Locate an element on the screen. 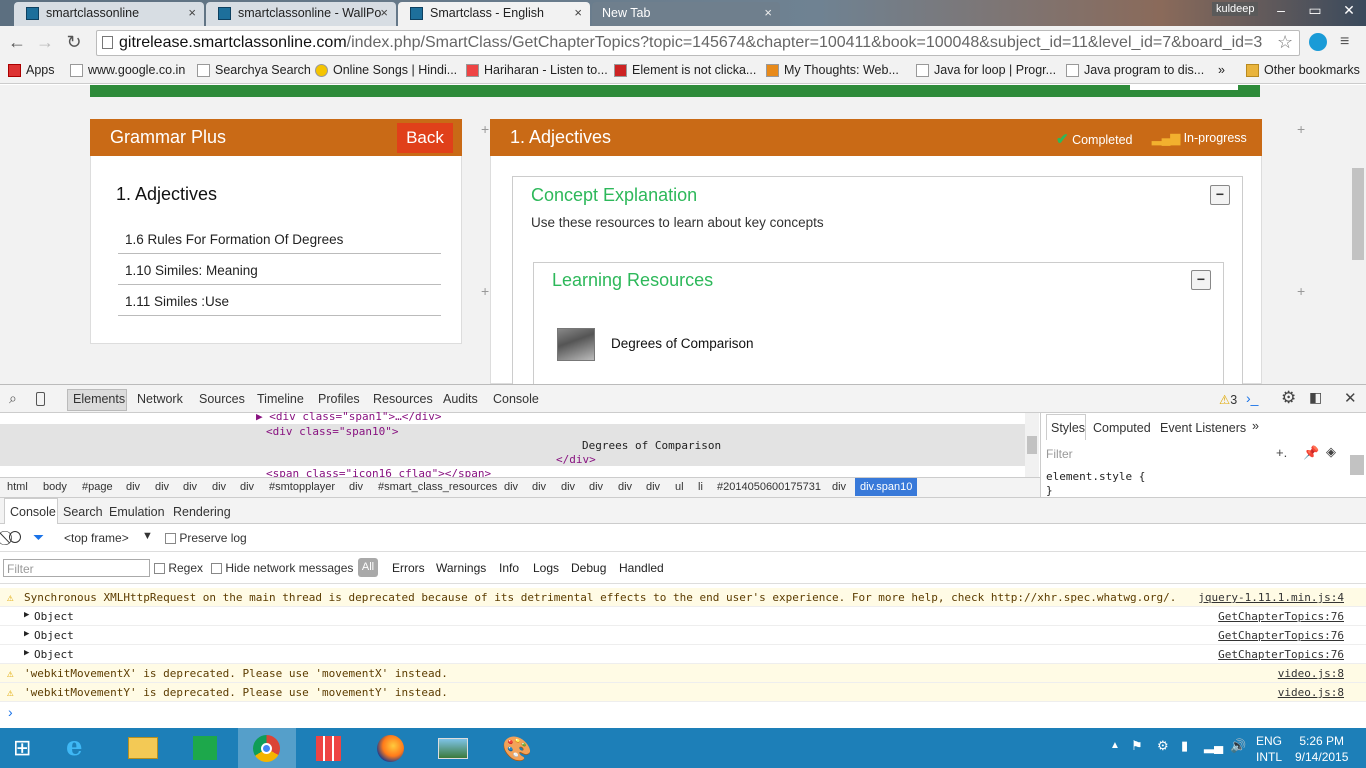 Image resolution: width=1366 pixels, height=768 pixels. styles-overflow-button: » is located at coordinates (1255, 426).